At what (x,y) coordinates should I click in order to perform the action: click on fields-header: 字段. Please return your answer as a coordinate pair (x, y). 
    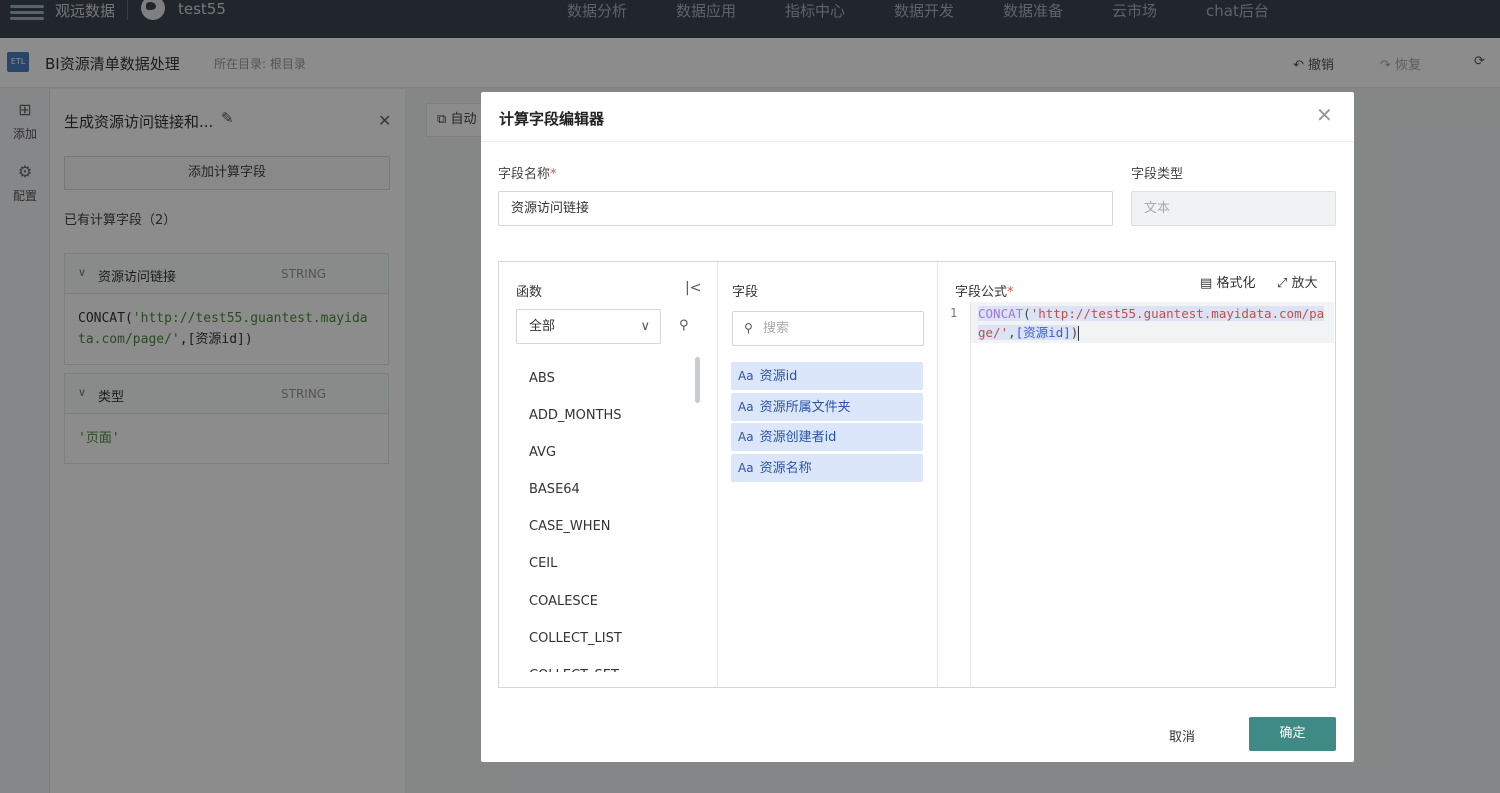
    Looking at the image, I should click on (745, 292).